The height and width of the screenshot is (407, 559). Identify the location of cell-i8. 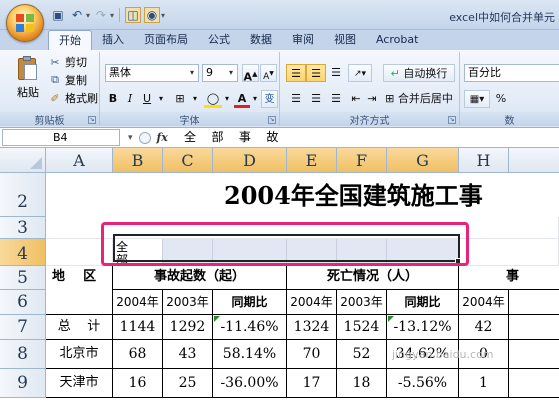
(534, 354).